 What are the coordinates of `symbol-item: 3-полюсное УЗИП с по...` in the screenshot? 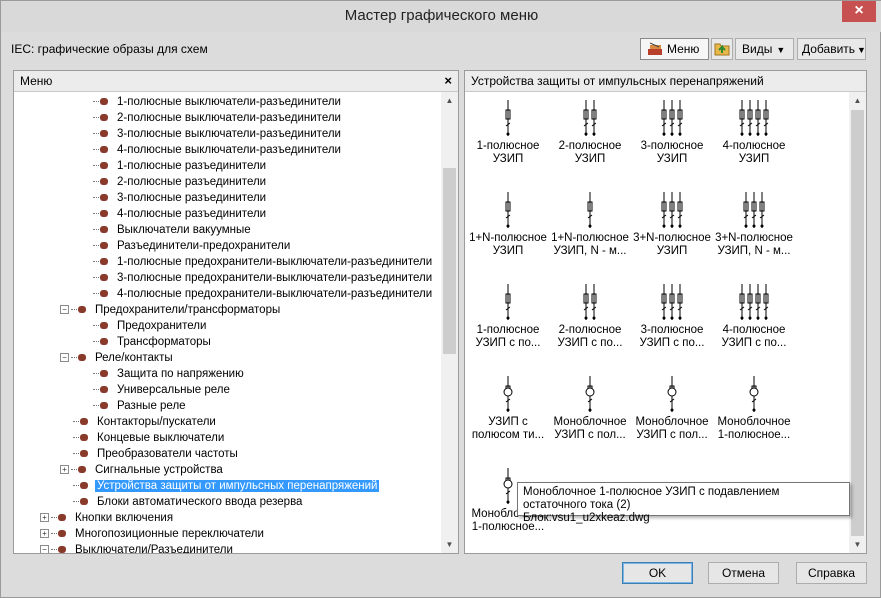 It's located at (672, 315).